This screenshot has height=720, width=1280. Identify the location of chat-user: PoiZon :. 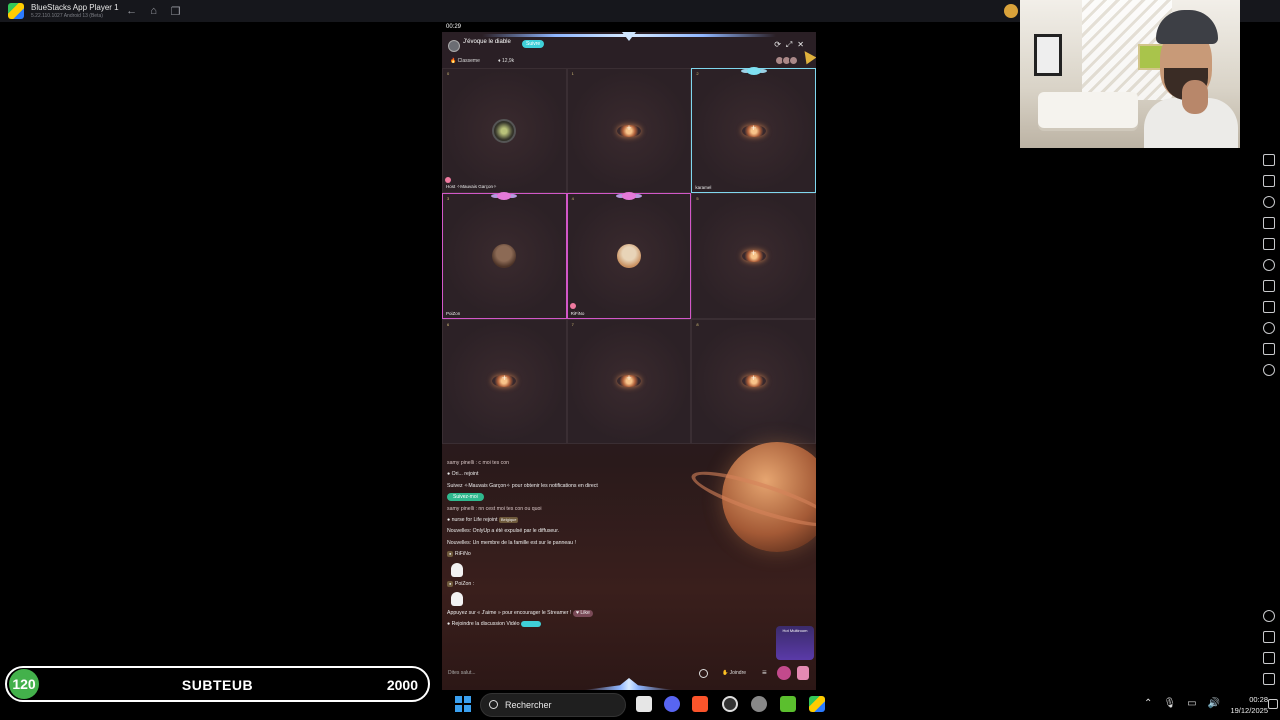
(464, 583).